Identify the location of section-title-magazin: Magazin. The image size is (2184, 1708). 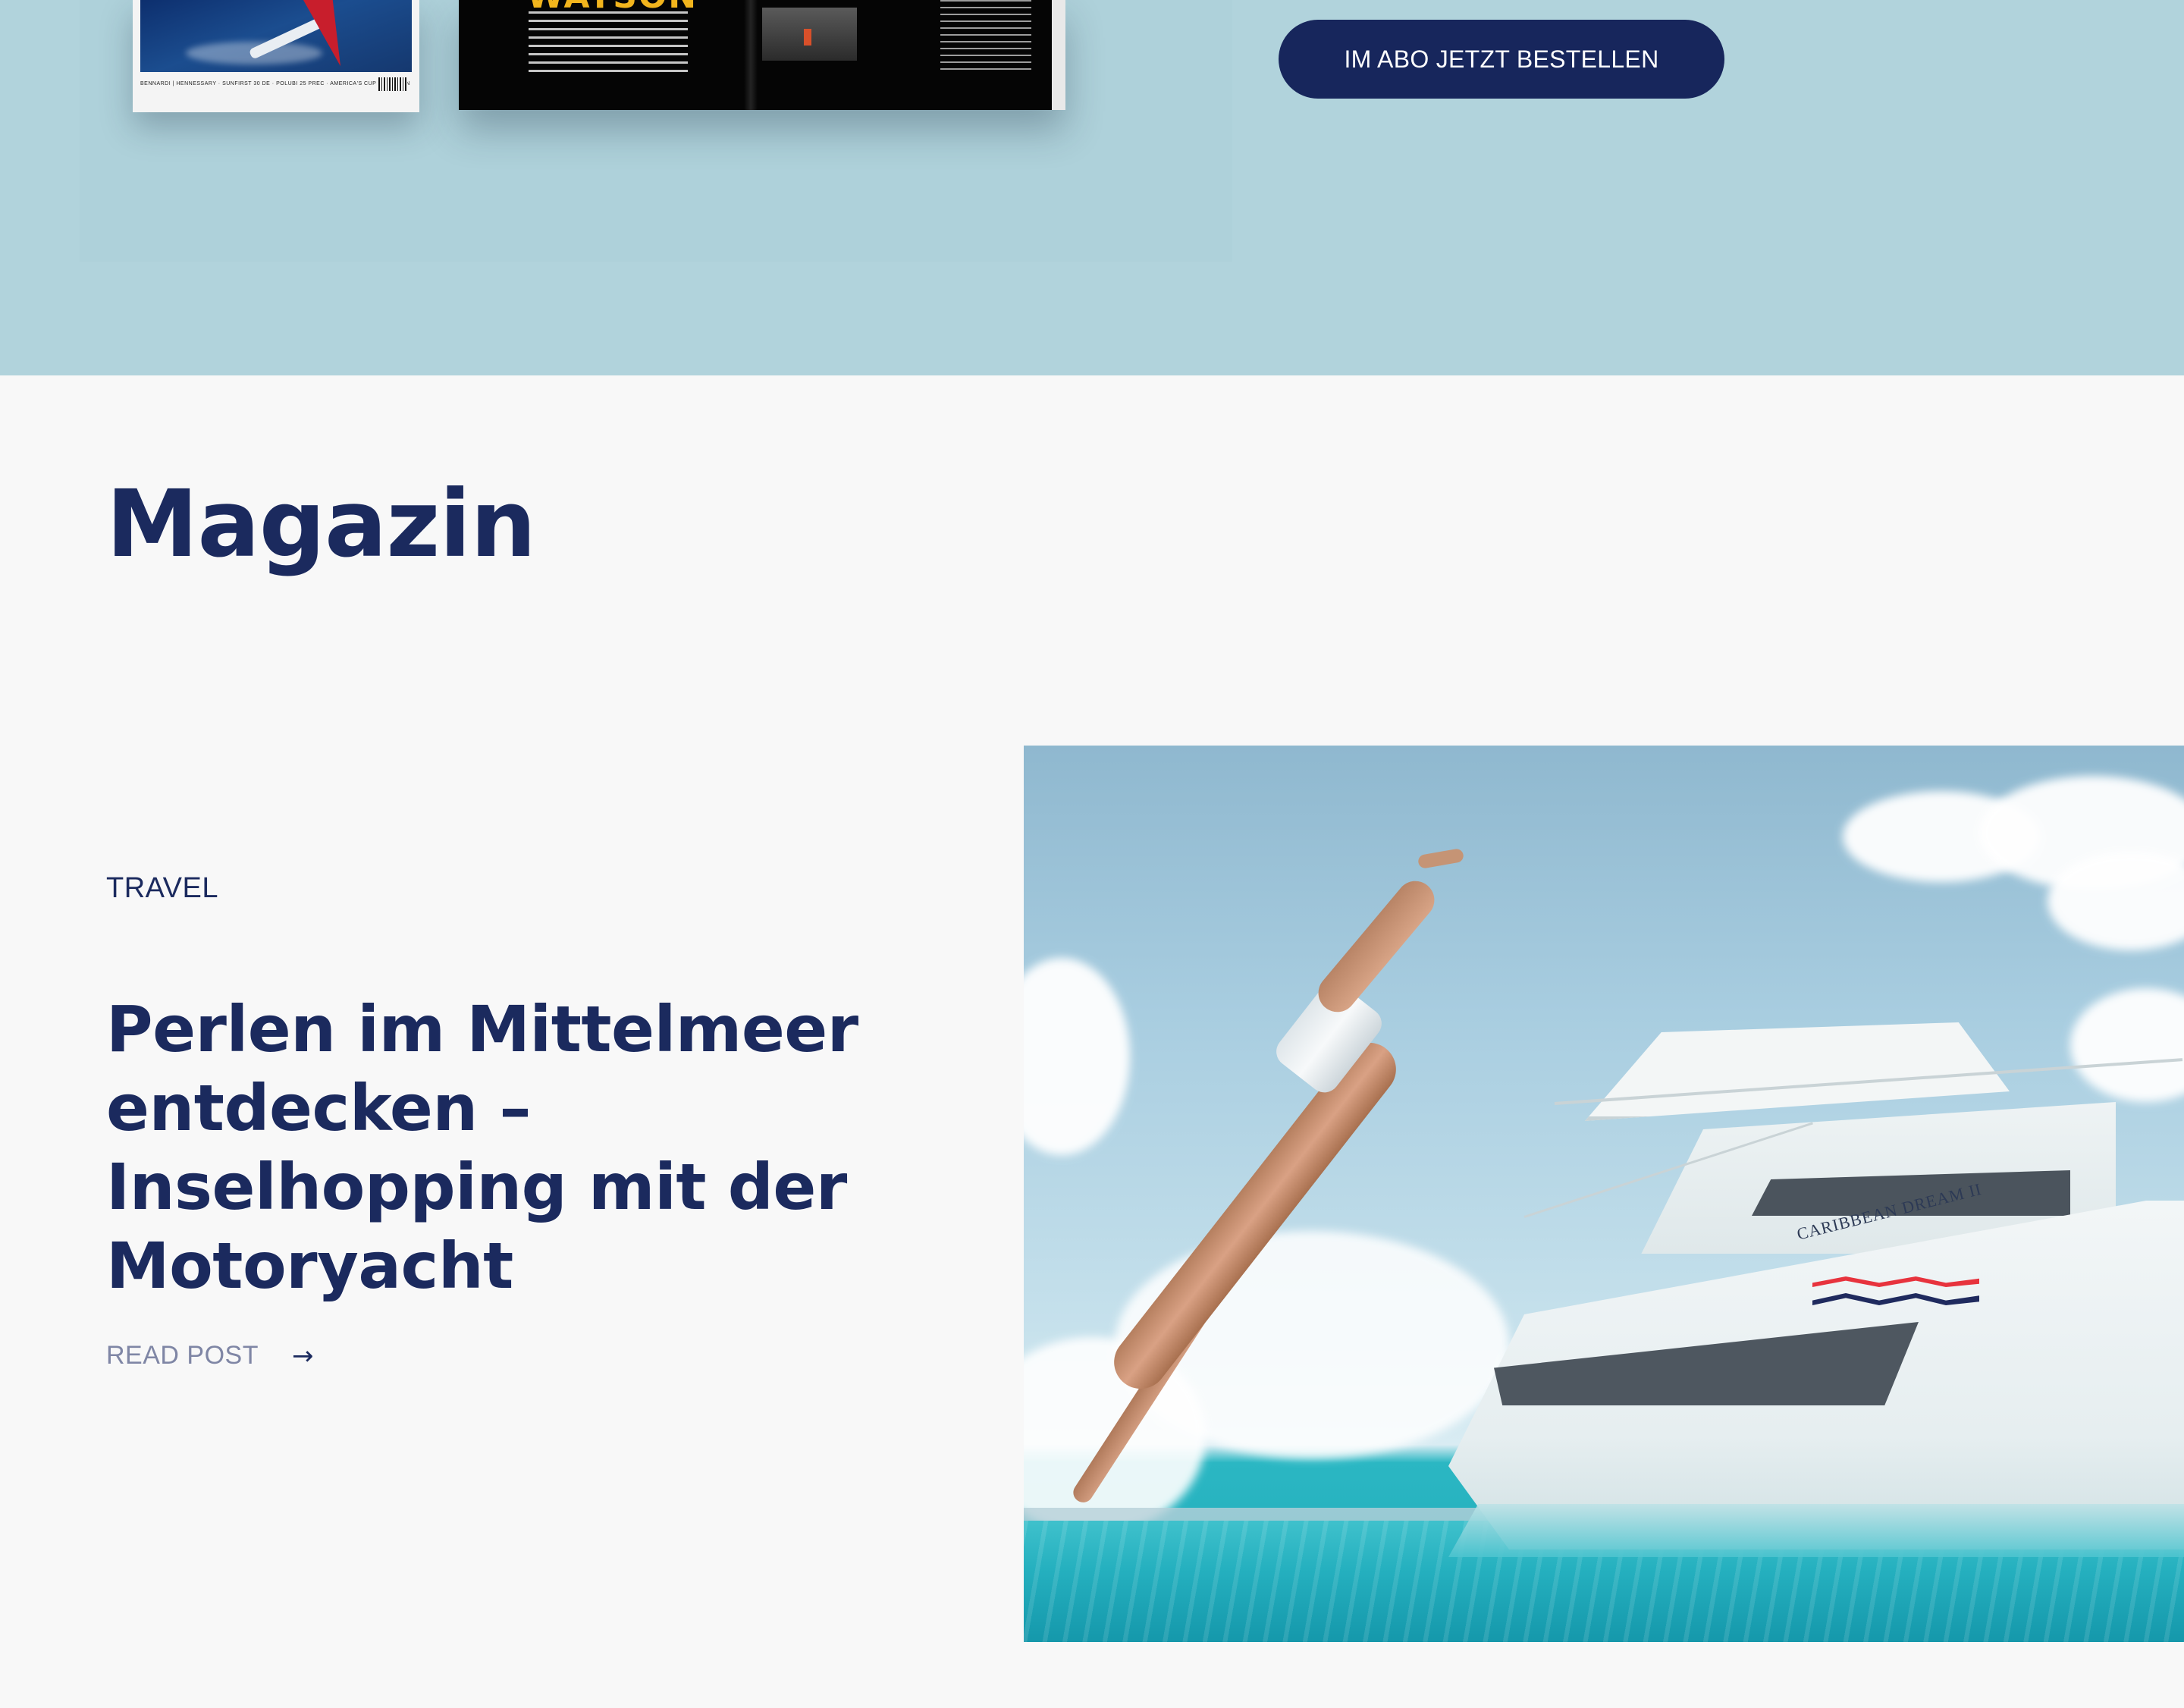
(321, 524).